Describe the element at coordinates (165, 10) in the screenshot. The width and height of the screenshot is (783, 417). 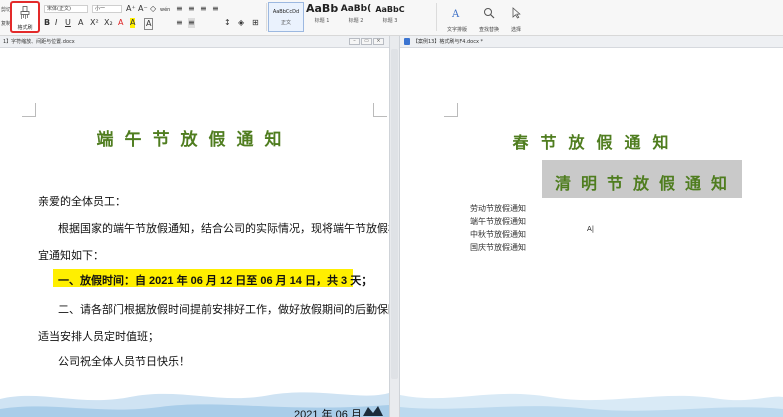
I see `pinyin-button: wén` at that location.